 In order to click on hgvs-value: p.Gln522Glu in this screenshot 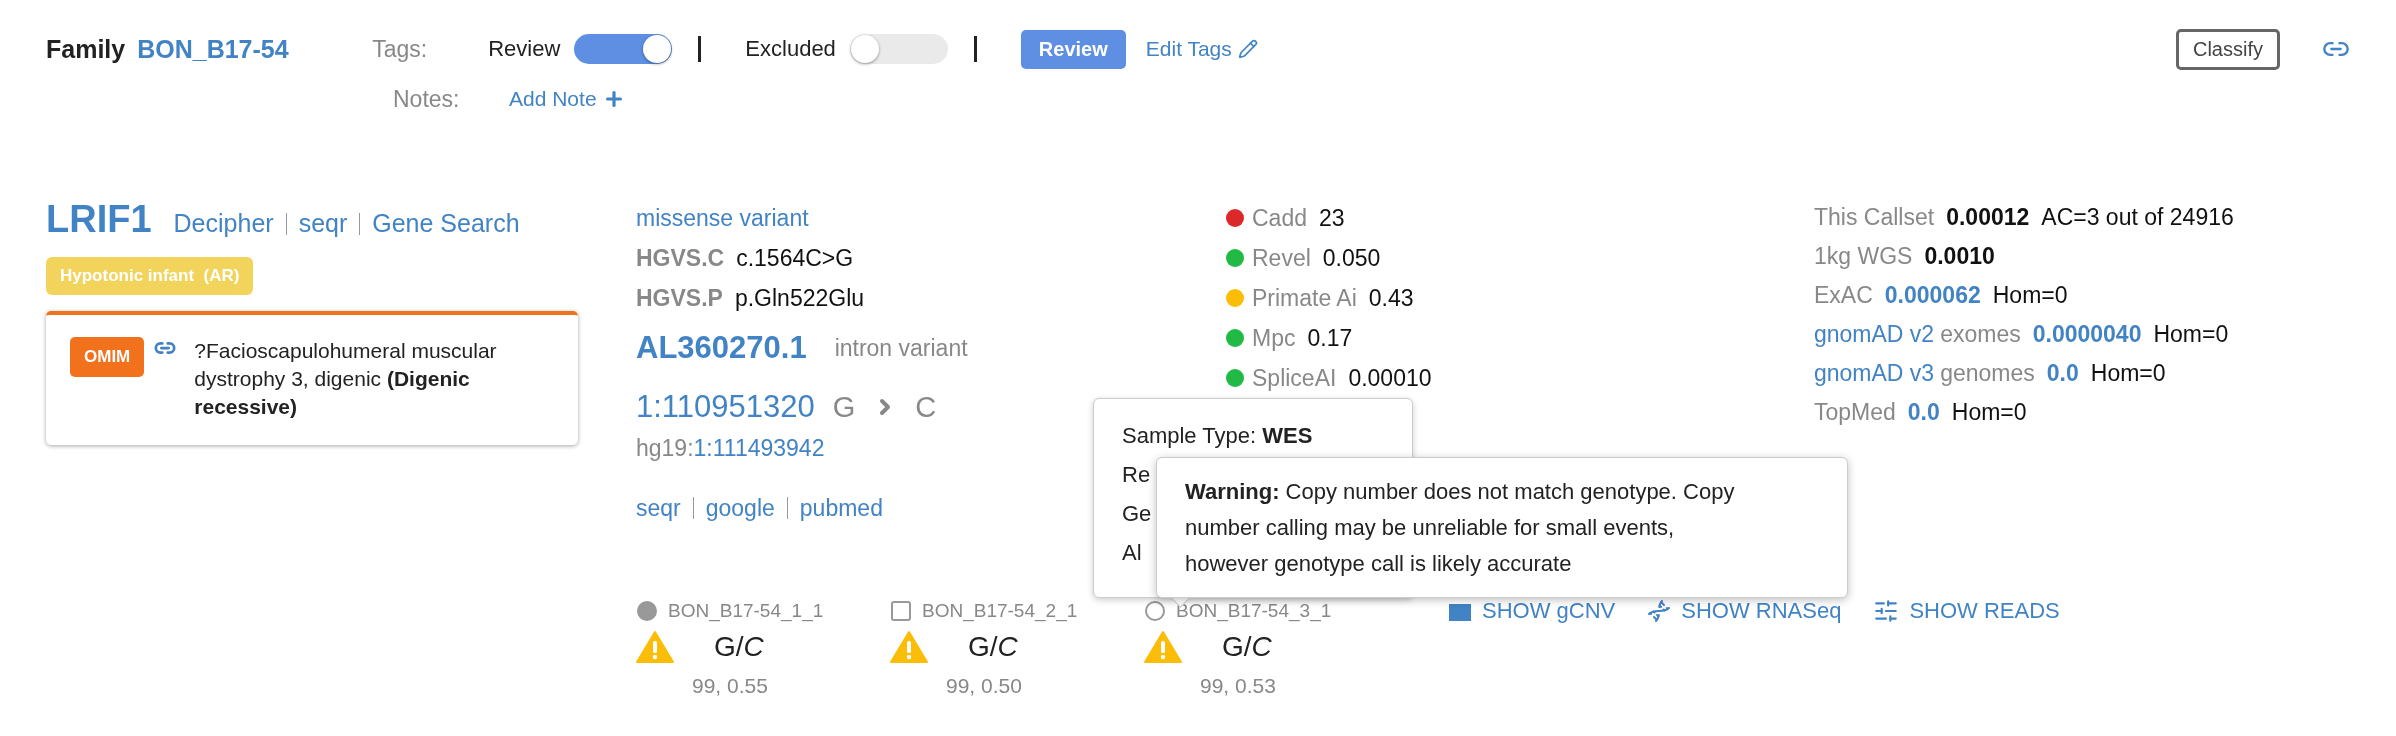, I will do `click(799, 298)`.